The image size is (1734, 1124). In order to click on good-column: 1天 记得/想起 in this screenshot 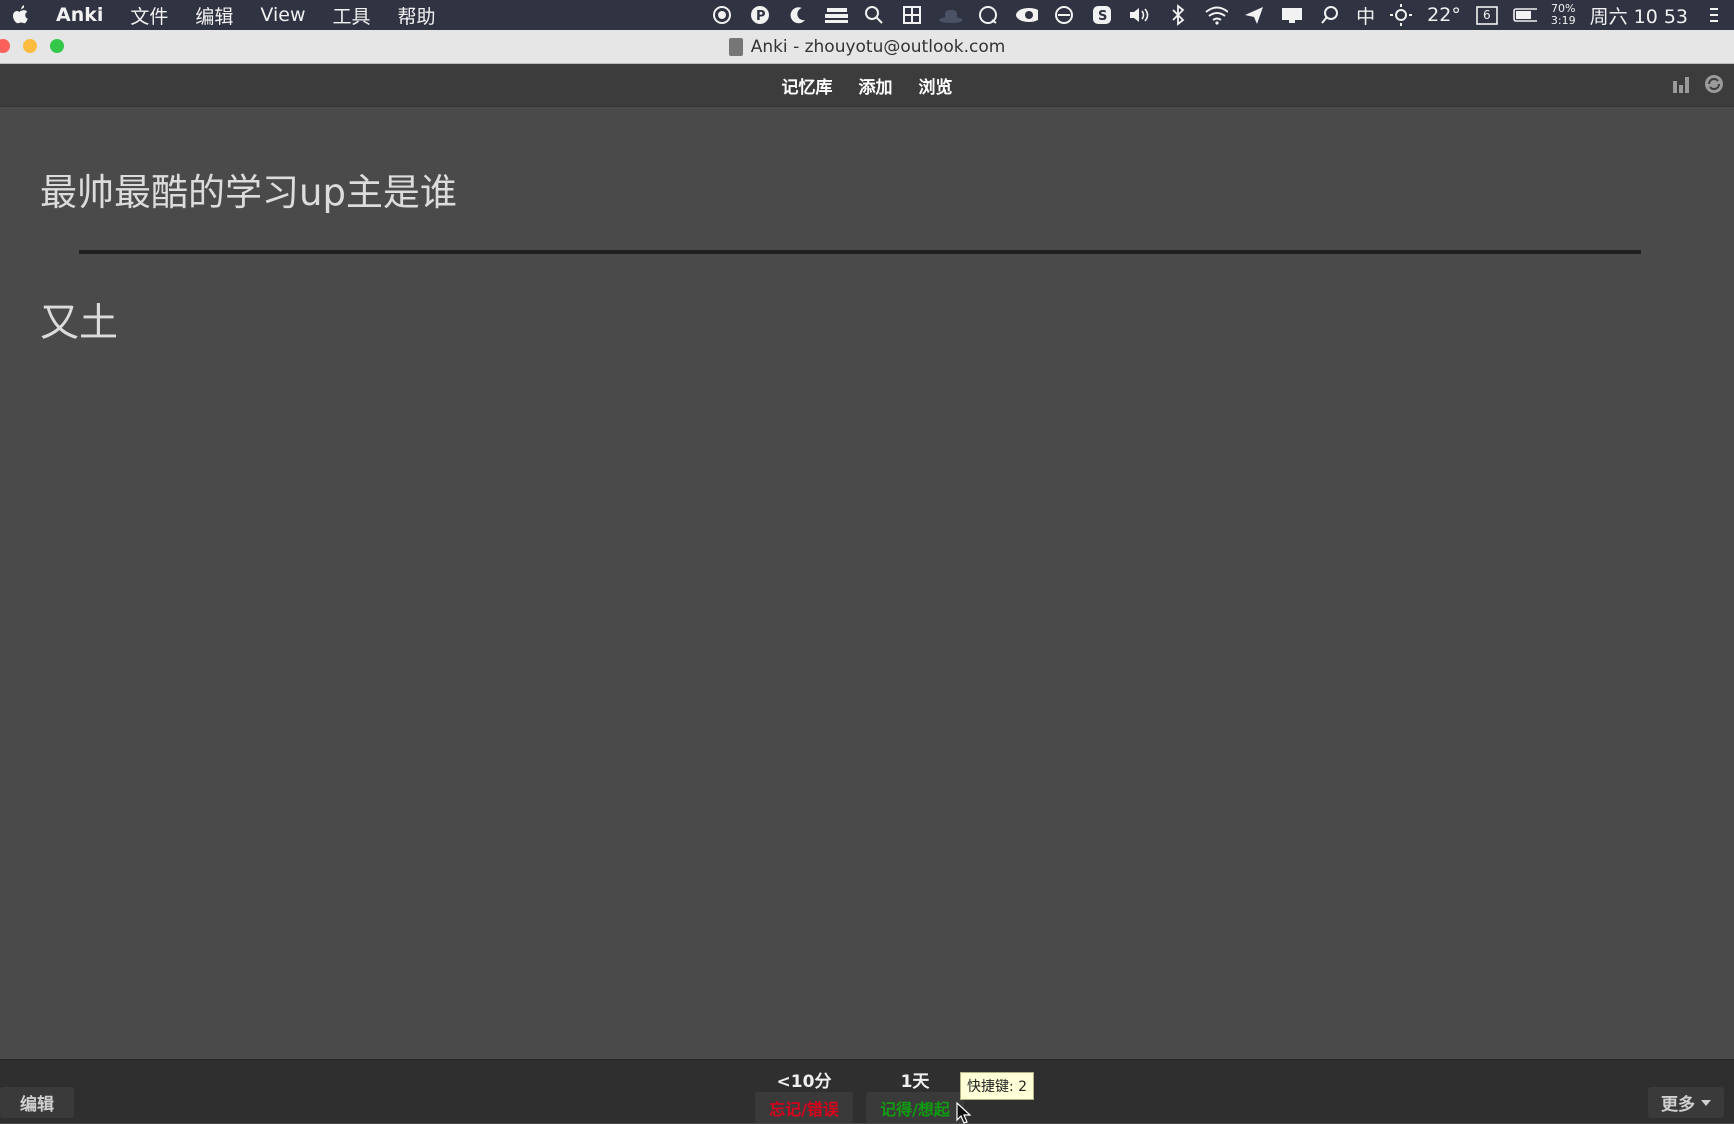, I will do `click(915, 1095)`.